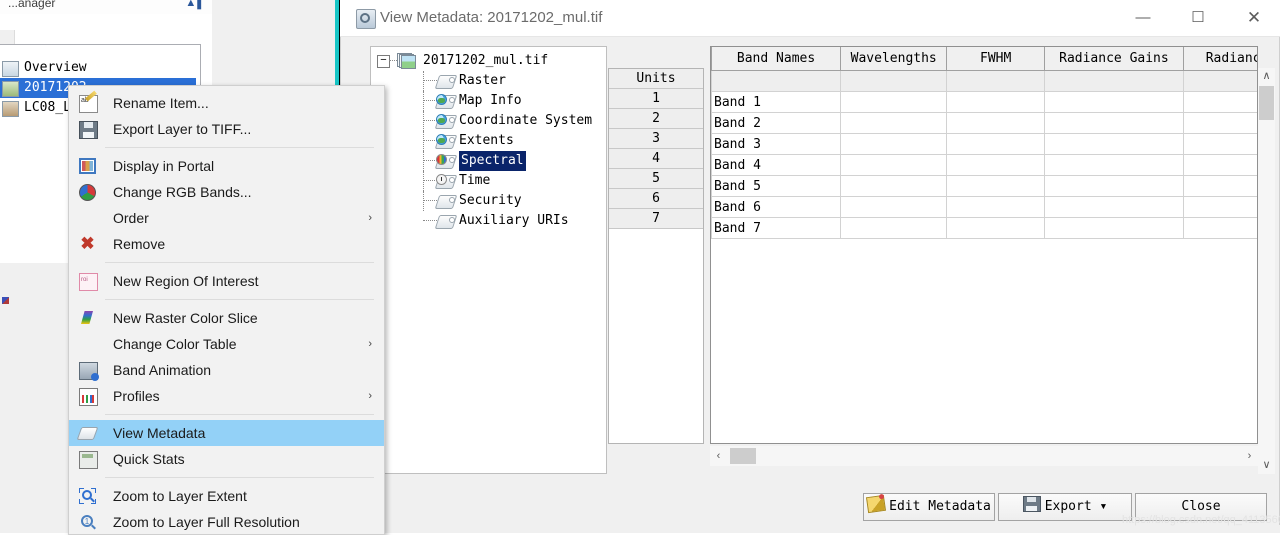 This screenshot has width=1280, height=535. What do you see at coordinates (489, 101) in the screenshot?
I see `tree-item-map-info: Map Info` at bounding box center [489, 101].